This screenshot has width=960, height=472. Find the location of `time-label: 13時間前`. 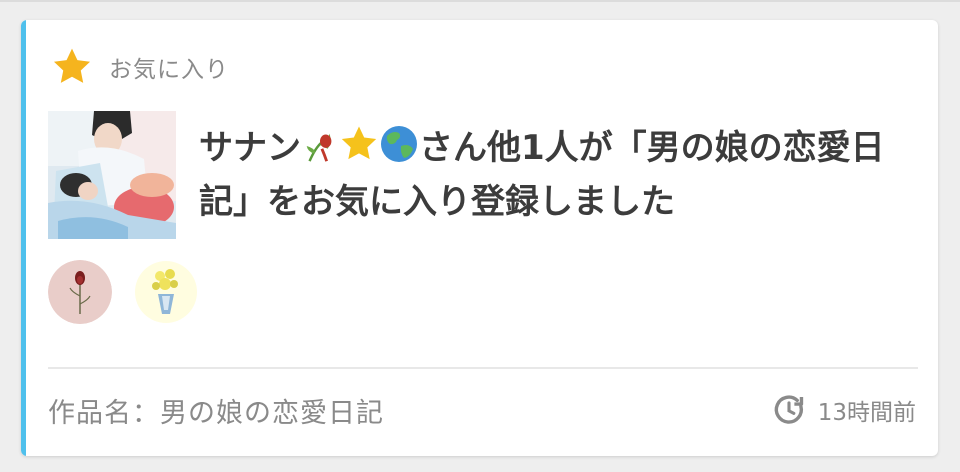

time-label: 13時間前 is located at coordinates (866, 413).